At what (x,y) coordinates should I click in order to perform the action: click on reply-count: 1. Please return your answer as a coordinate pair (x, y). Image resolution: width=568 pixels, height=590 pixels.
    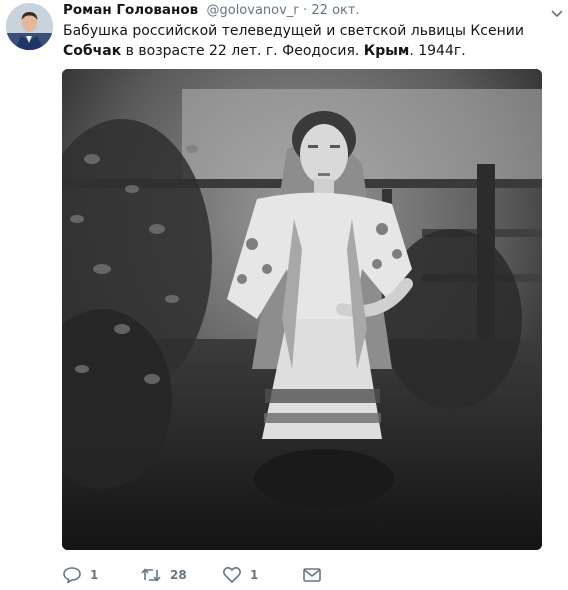
    Looking at the image, I should click on (94, 575).